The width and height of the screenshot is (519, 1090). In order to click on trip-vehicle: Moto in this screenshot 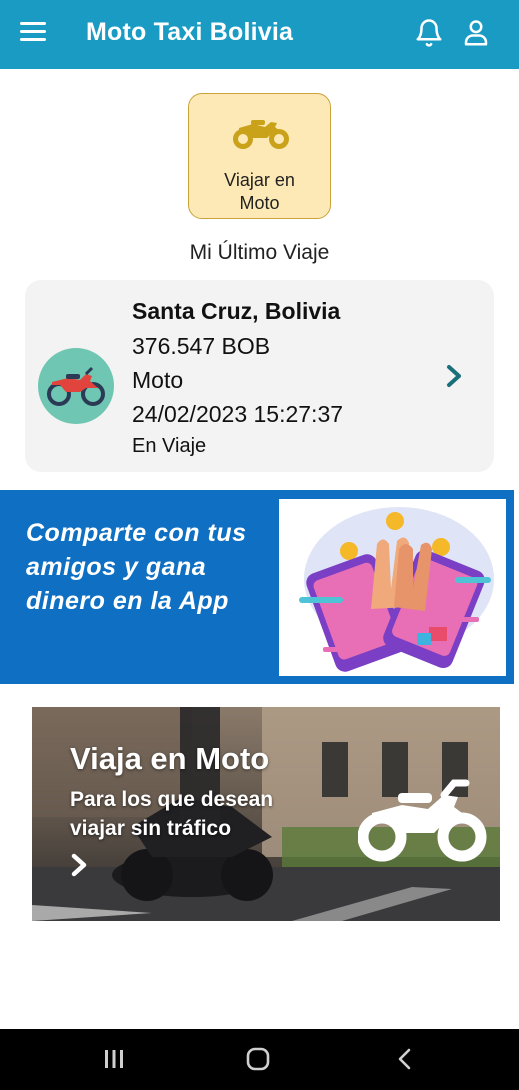, I will do `click(158, 380)`.